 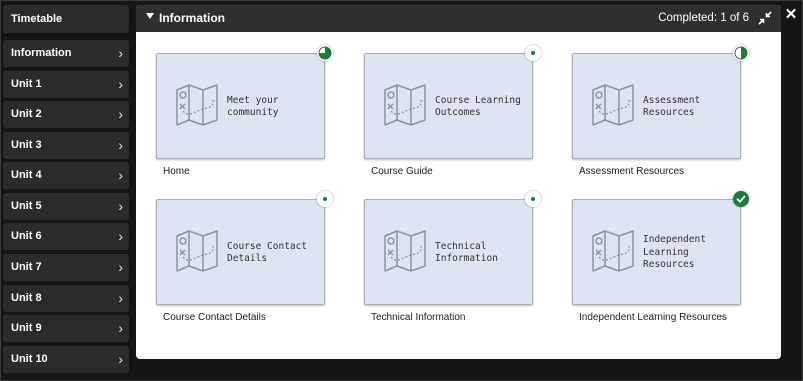 What do you see at coordinates (631, 171) in the screenshot?
I see `card-caption: Assessment Resources` at bounding box center [631, 171].